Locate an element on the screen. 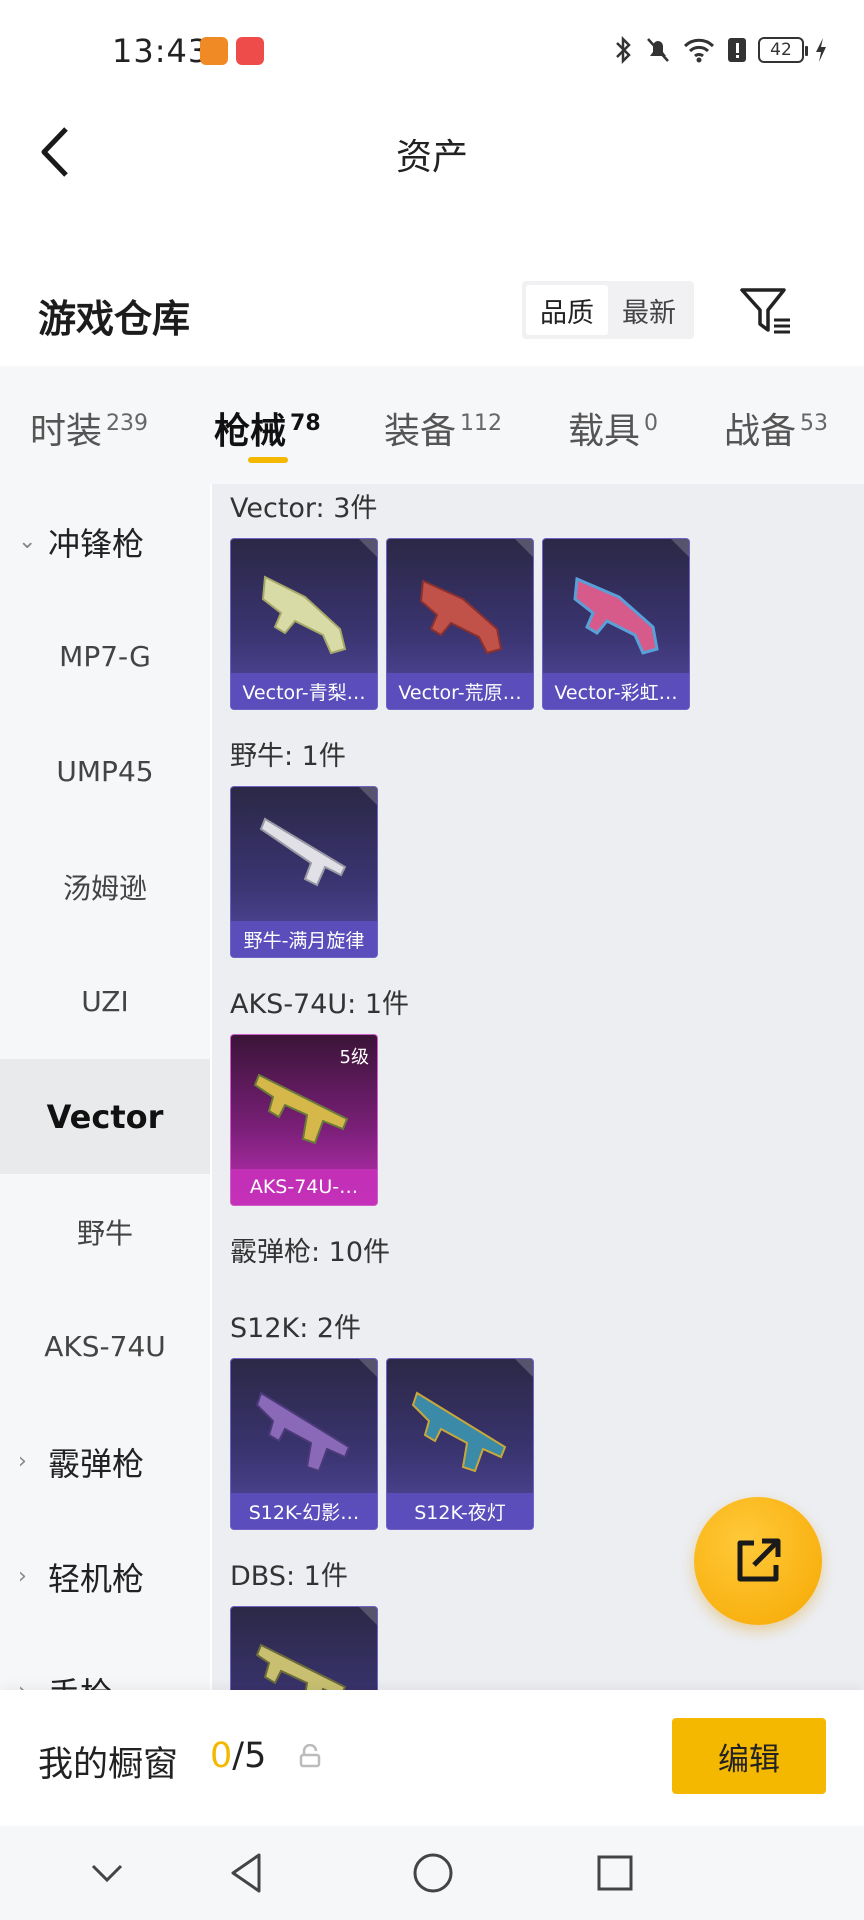 The image size is (864, 1920). item-card: S12K-夜灯 is located at coordinates (460, 1444).